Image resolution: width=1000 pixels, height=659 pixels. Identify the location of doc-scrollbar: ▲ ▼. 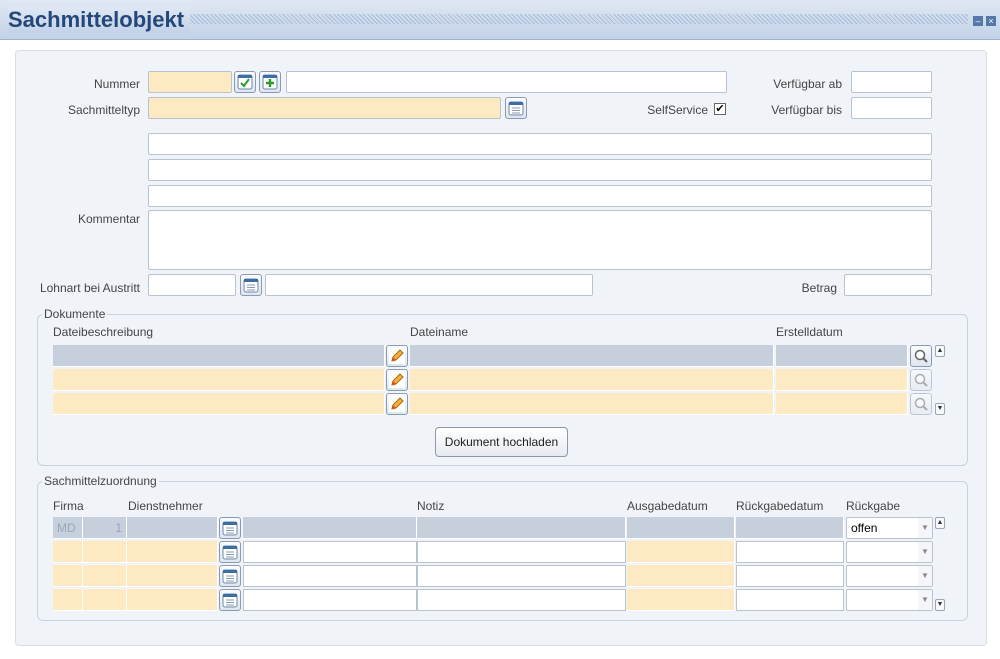
(940, 380).